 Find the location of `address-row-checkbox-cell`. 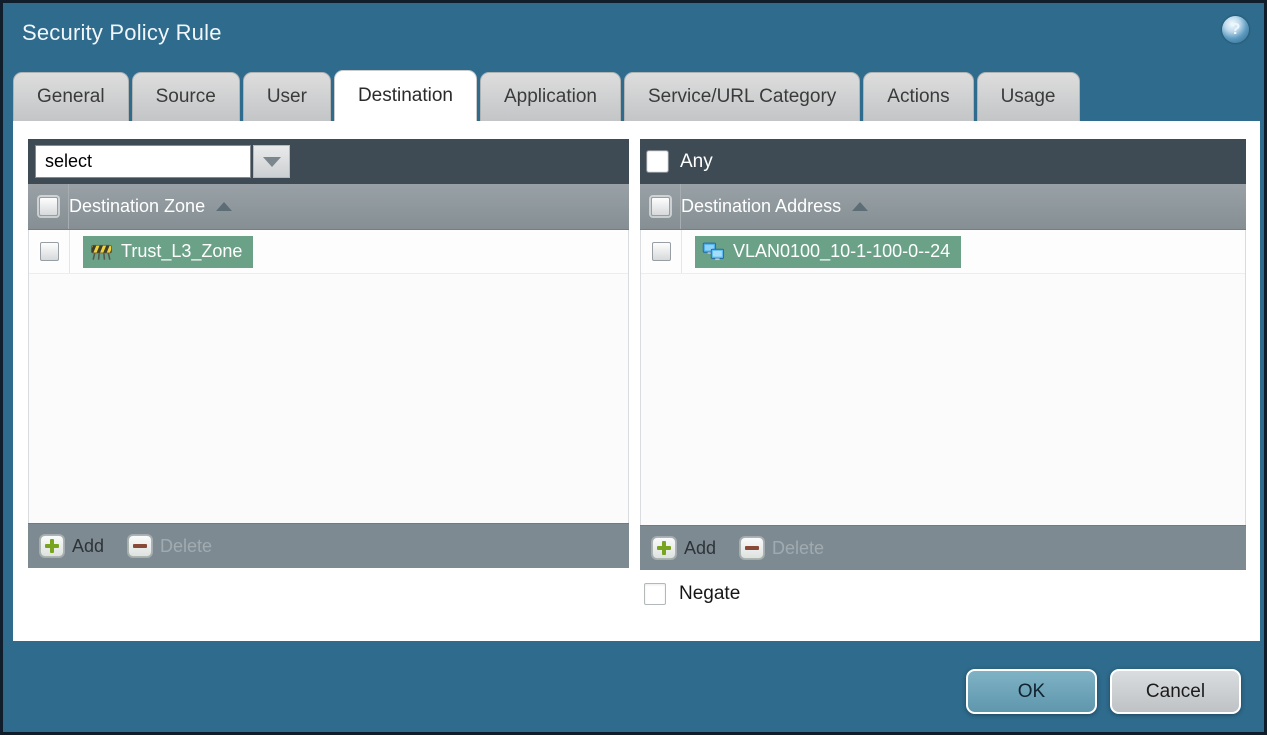

address-row-checkbox-cell is located at coordinates (661, 251).